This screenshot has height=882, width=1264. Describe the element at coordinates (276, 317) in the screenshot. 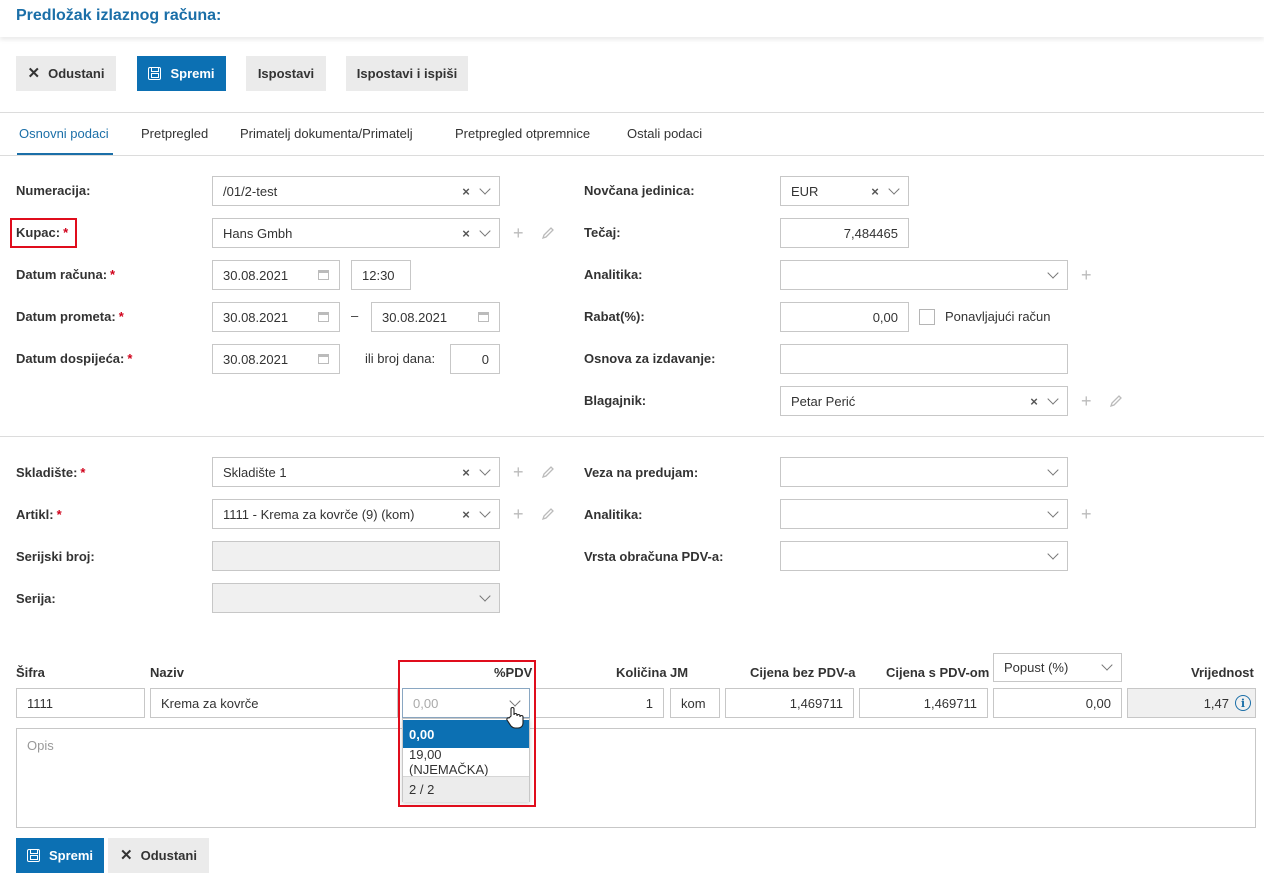

I see `datum-prometa-od-input: 30.08.2021` at that location.